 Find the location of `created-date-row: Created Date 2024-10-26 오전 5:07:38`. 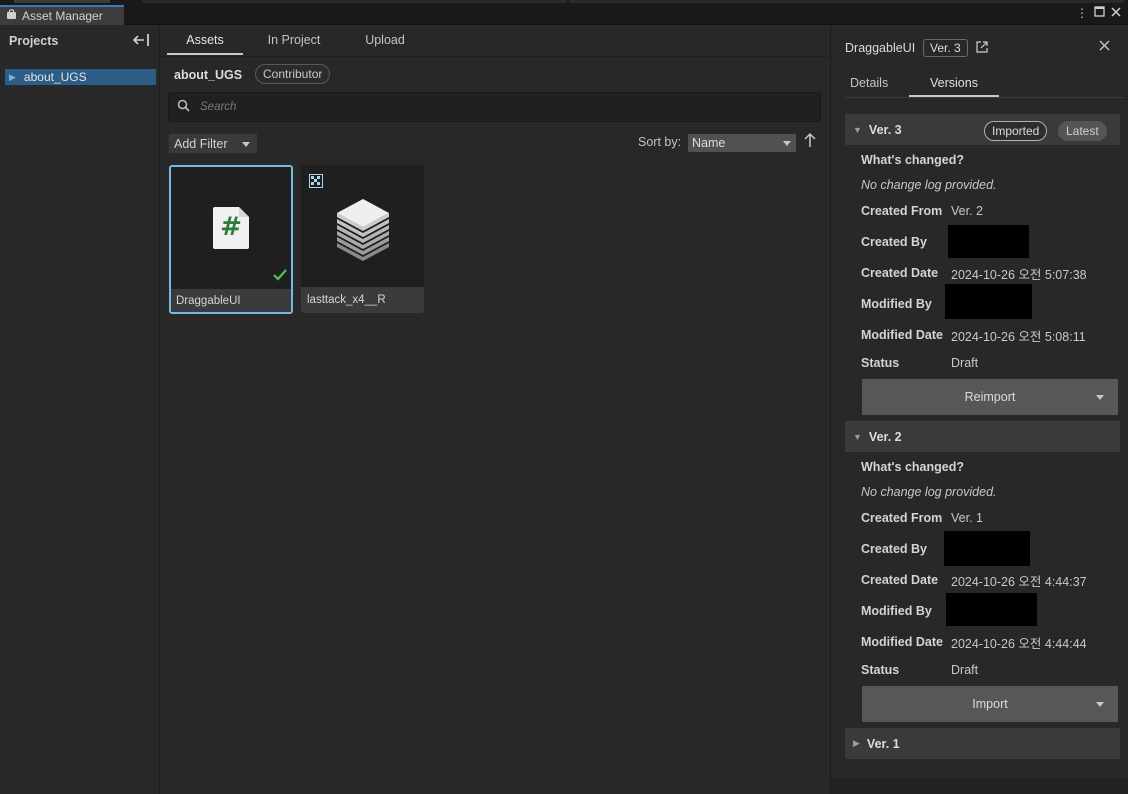

created-date-row: Created Date 2024-10-26 오전 5:07:38 is located at coordinates (974, 273).